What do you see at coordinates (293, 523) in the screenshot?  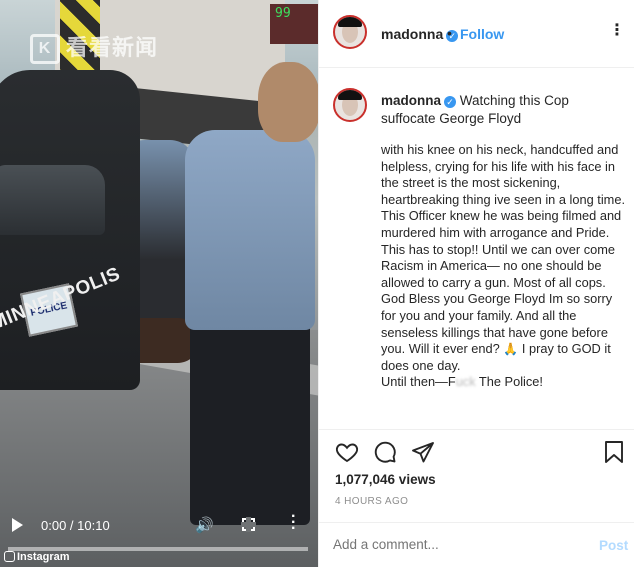 I see `video-more-icon: · · ·` at bounding box center [293, 523].